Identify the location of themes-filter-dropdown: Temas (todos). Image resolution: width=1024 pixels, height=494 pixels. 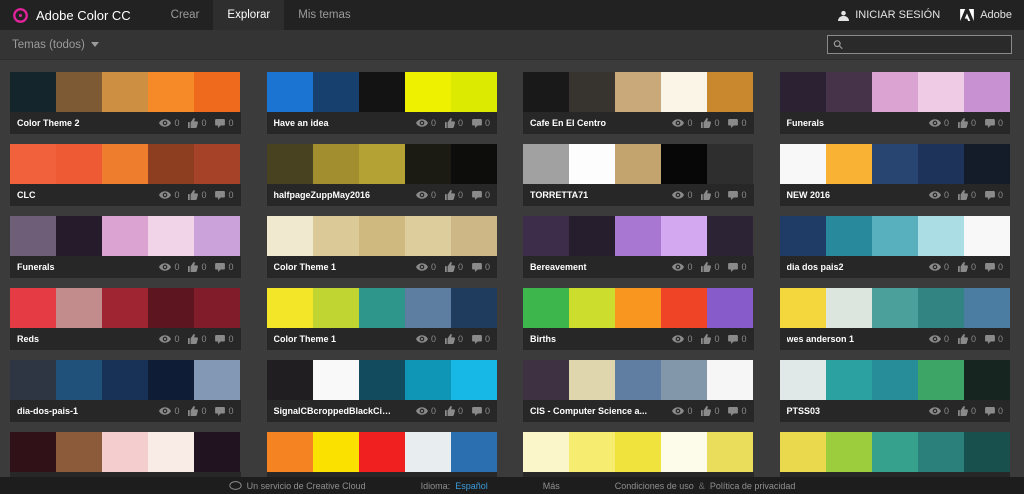
(55, 45).